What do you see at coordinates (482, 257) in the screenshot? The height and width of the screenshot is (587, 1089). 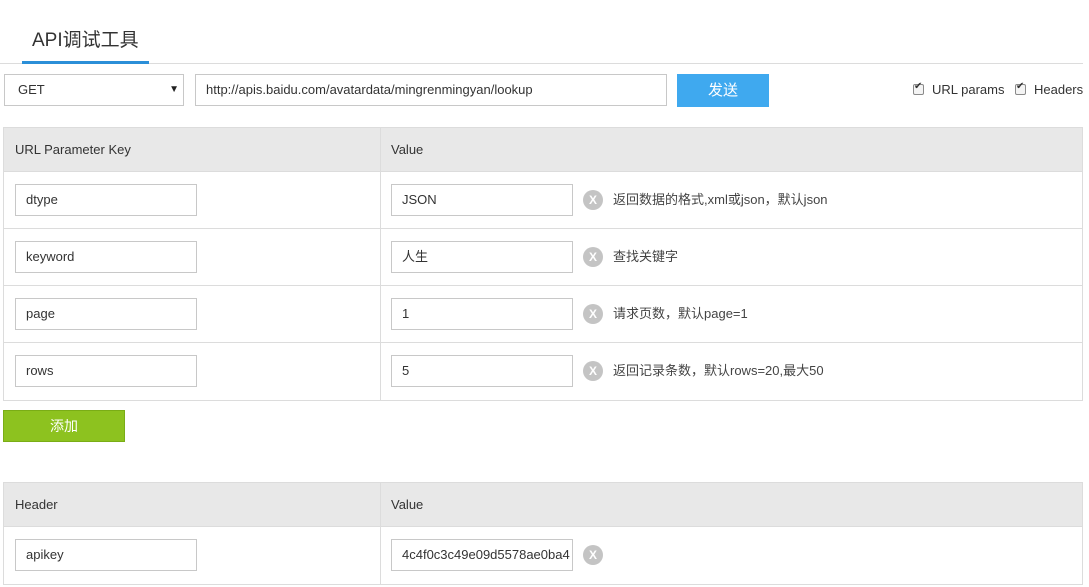 I see `param-value-input: 人生` at bounding box center [482, 257].